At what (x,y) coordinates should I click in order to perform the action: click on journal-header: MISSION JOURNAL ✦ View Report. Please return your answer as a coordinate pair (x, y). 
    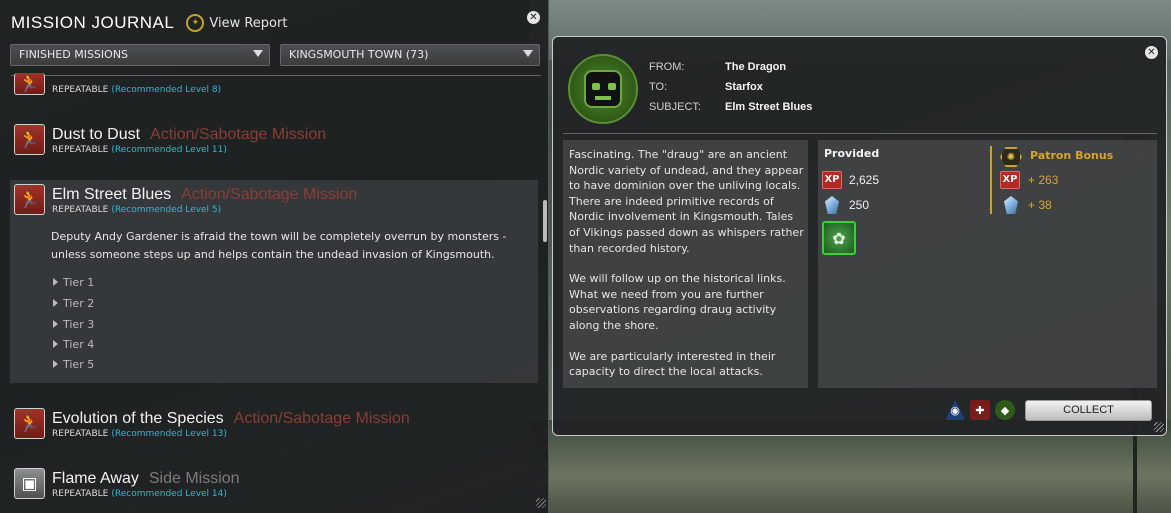
    Looking at the image, I should click on (149, 23).